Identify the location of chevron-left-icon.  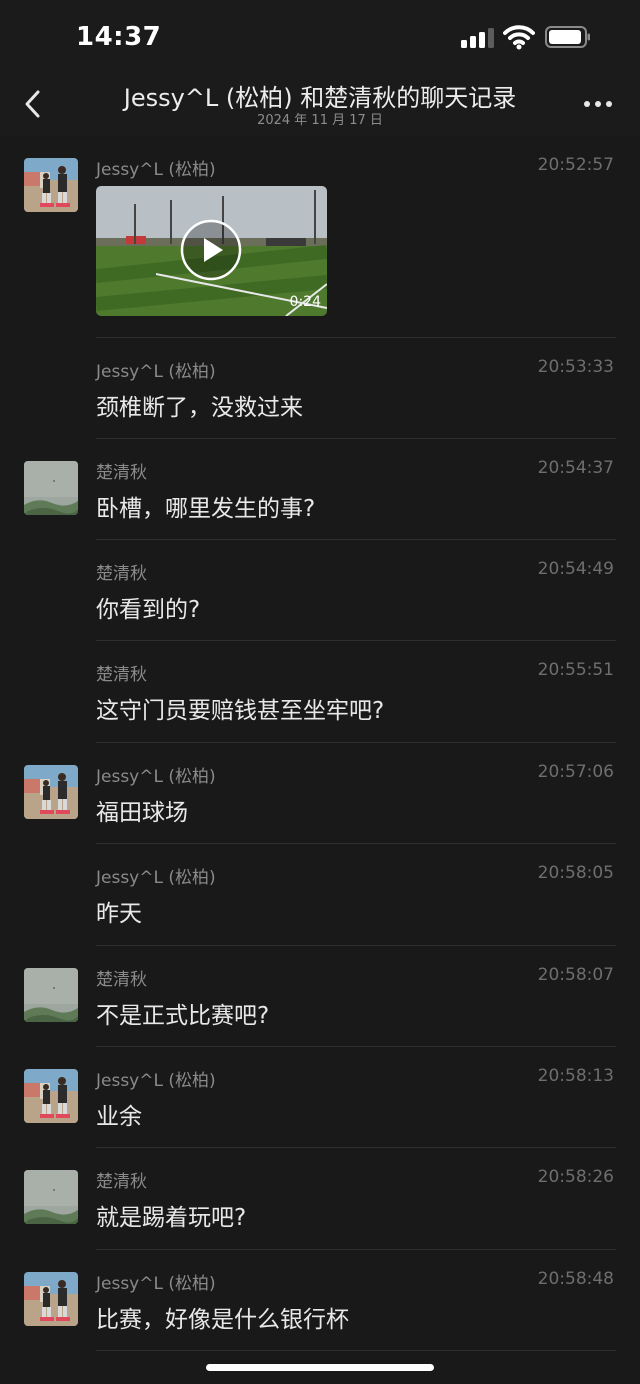
(32, 104).